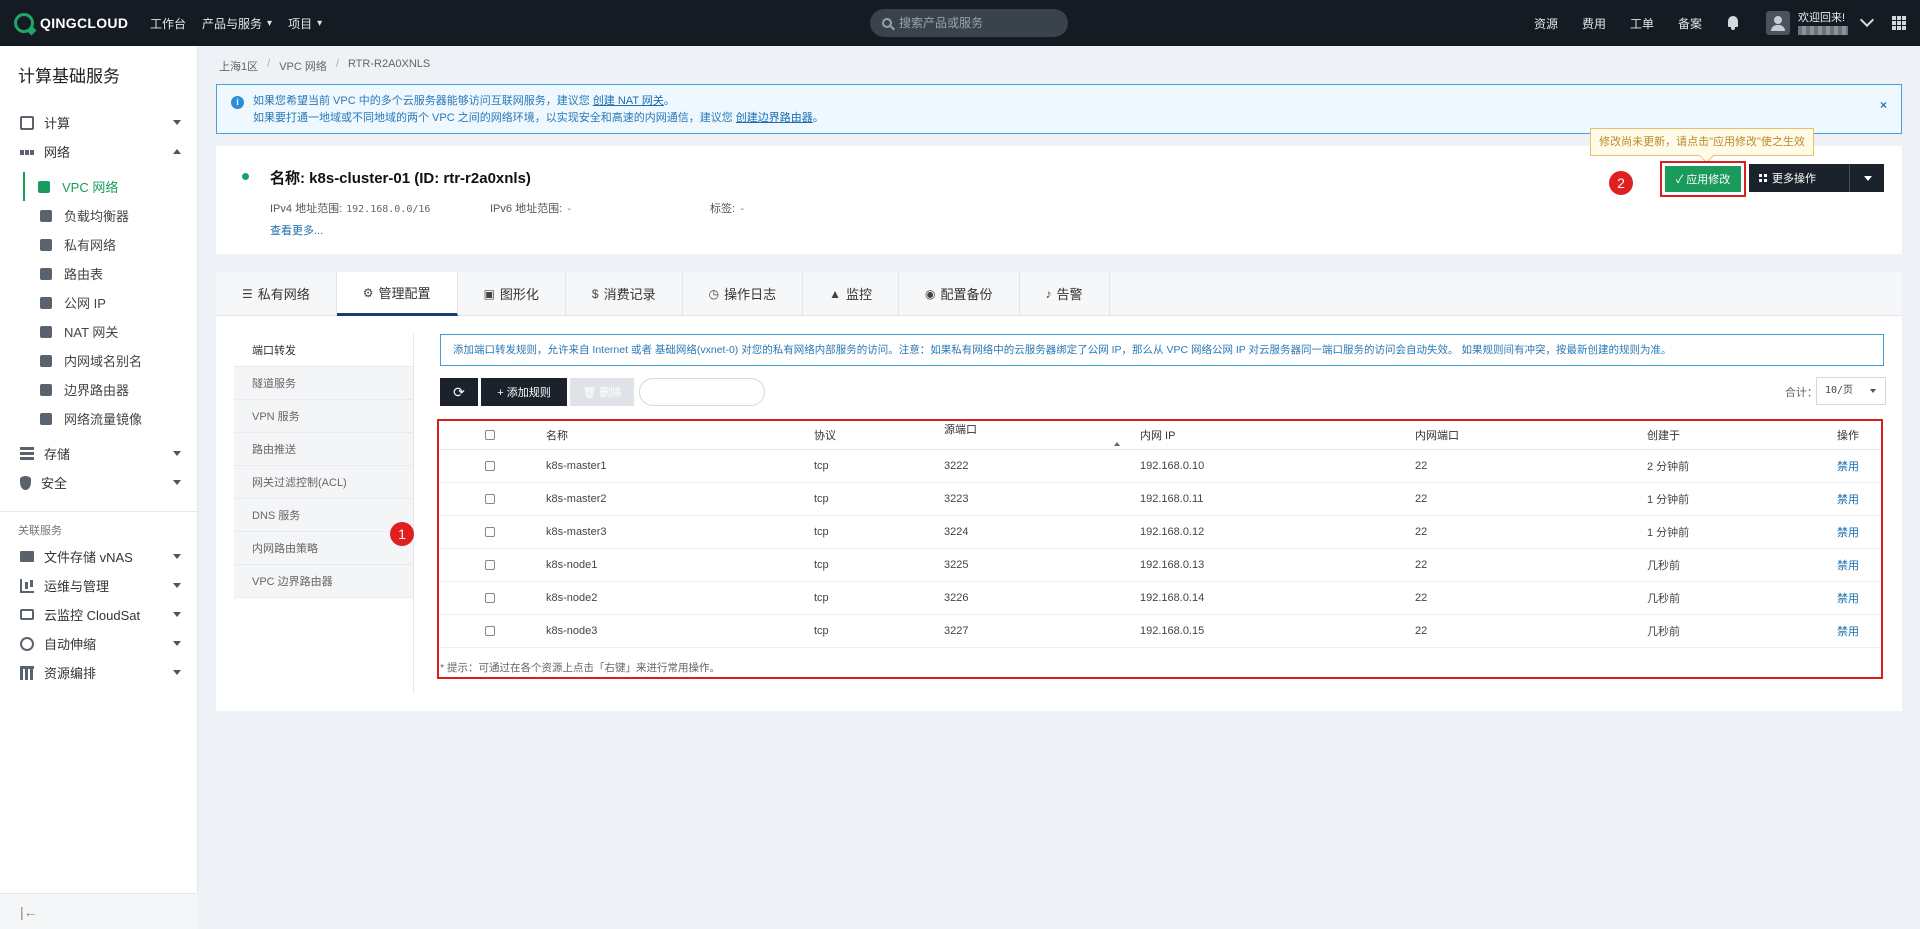 This screenshot has width=1920, height=929. What do you see at coordinates (98, 215) in the screenshot?
I see `sidebar-item-load-balancer: 负载均衡器` at bounding box center [98, 215].